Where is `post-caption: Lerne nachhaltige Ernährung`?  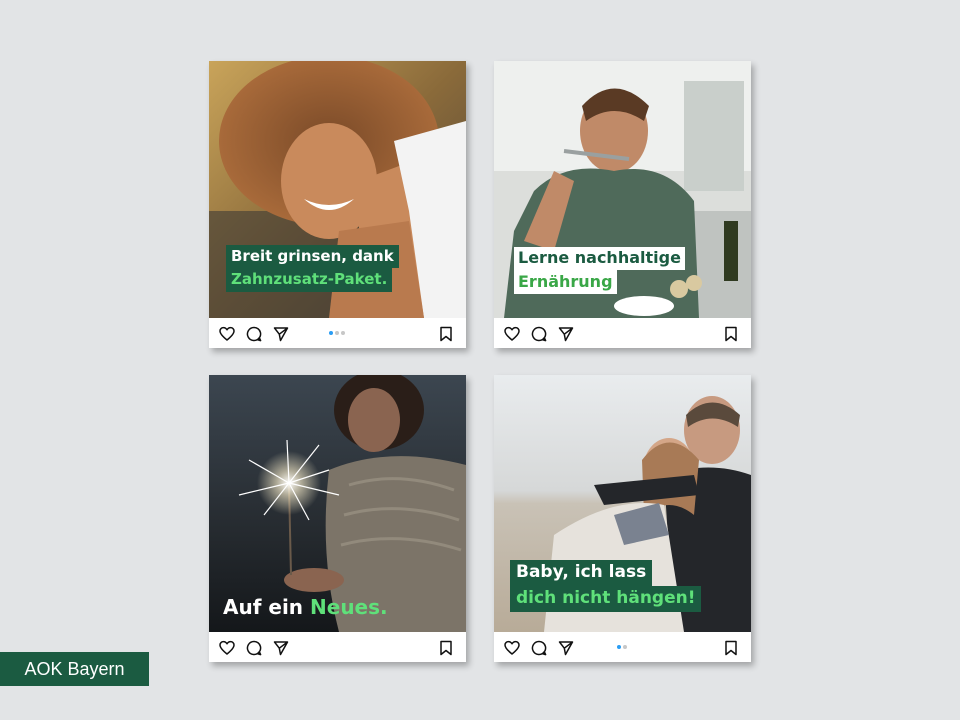
post-caption: Lerne nachhaltige Ernährung is located at coordinates (599, 270).